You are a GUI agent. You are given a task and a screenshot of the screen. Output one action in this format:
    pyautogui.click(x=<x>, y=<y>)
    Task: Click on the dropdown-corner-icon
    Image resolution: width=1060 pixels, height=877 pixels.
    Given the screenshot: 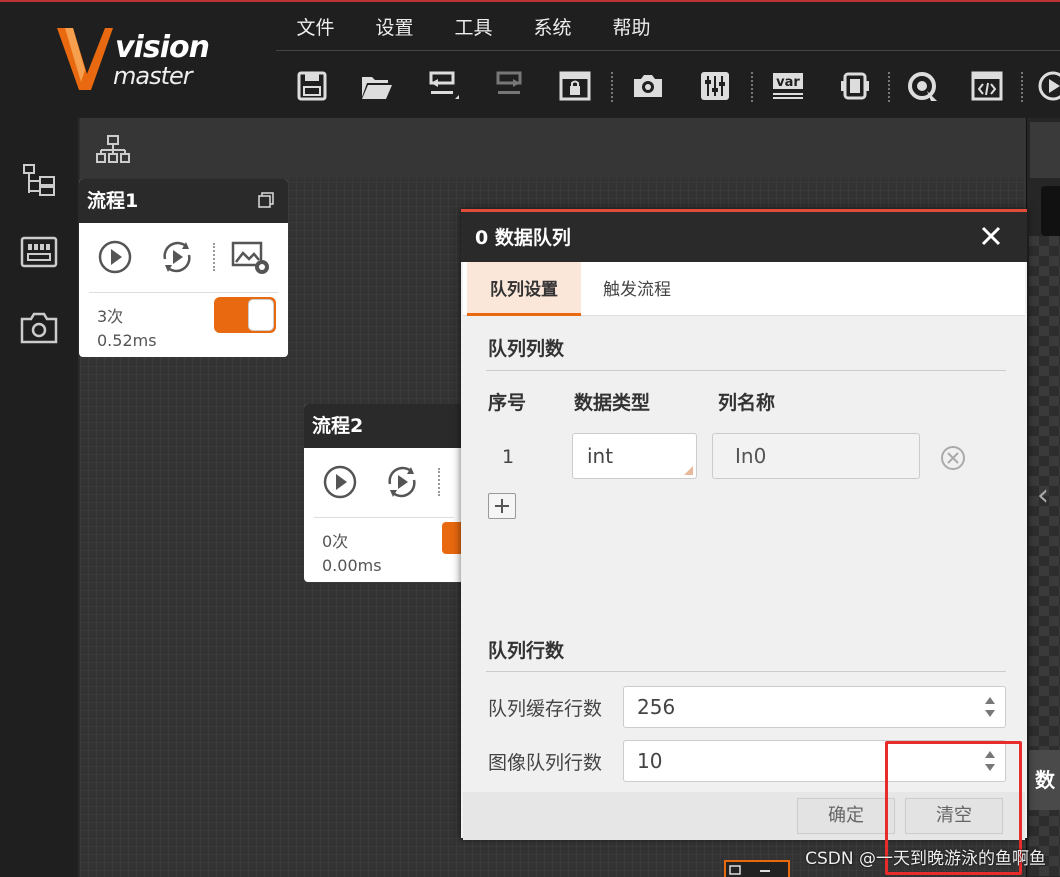 What is the action you would take?
    pyautogui.click(x=688, y=470)
    